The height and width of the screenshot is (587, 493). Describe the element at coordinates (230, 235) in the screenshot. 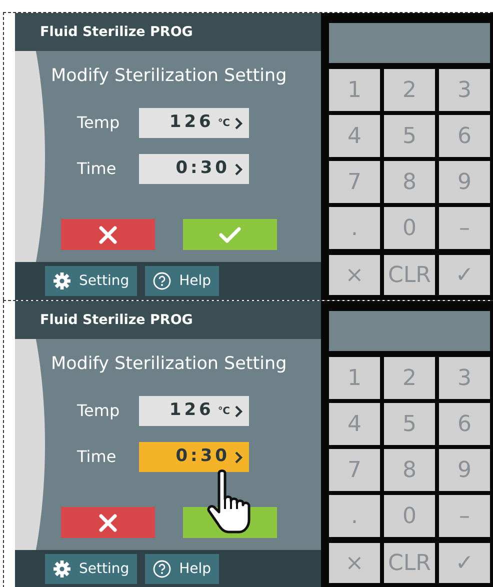

I see `check-icon` at that location.